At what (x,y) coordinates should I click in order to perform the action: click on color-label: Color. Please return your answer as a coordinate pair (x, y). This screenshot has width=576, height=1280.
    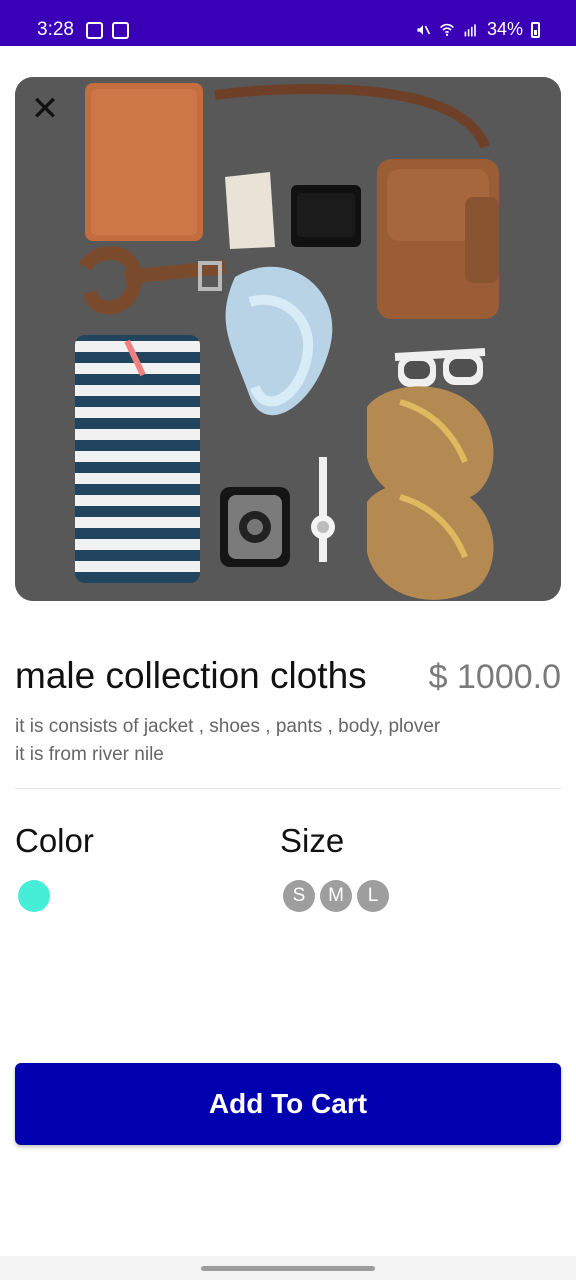
    Looking at the image, I should click on (54, 840).